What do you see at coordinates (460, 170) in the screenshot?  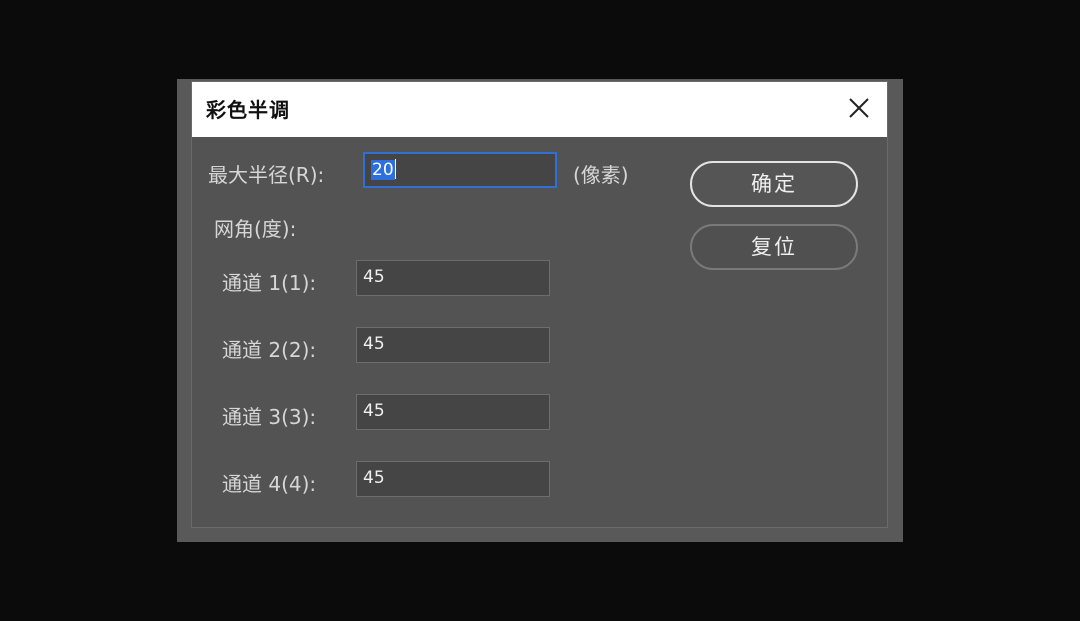 I see `max-radius-input: 20` at bounding box center [460, 170].